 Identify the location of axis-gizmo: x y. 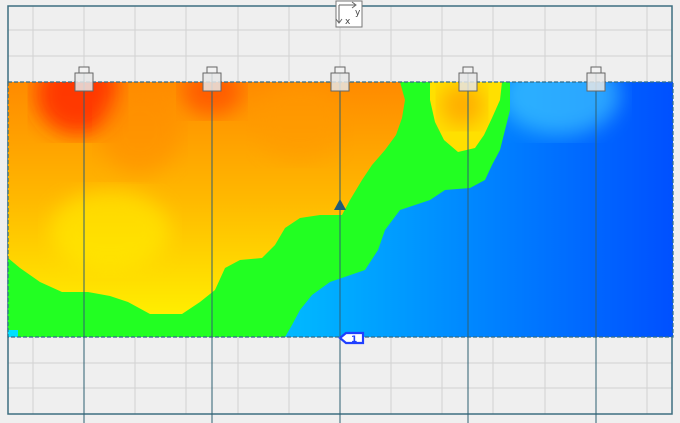
(349, 14).